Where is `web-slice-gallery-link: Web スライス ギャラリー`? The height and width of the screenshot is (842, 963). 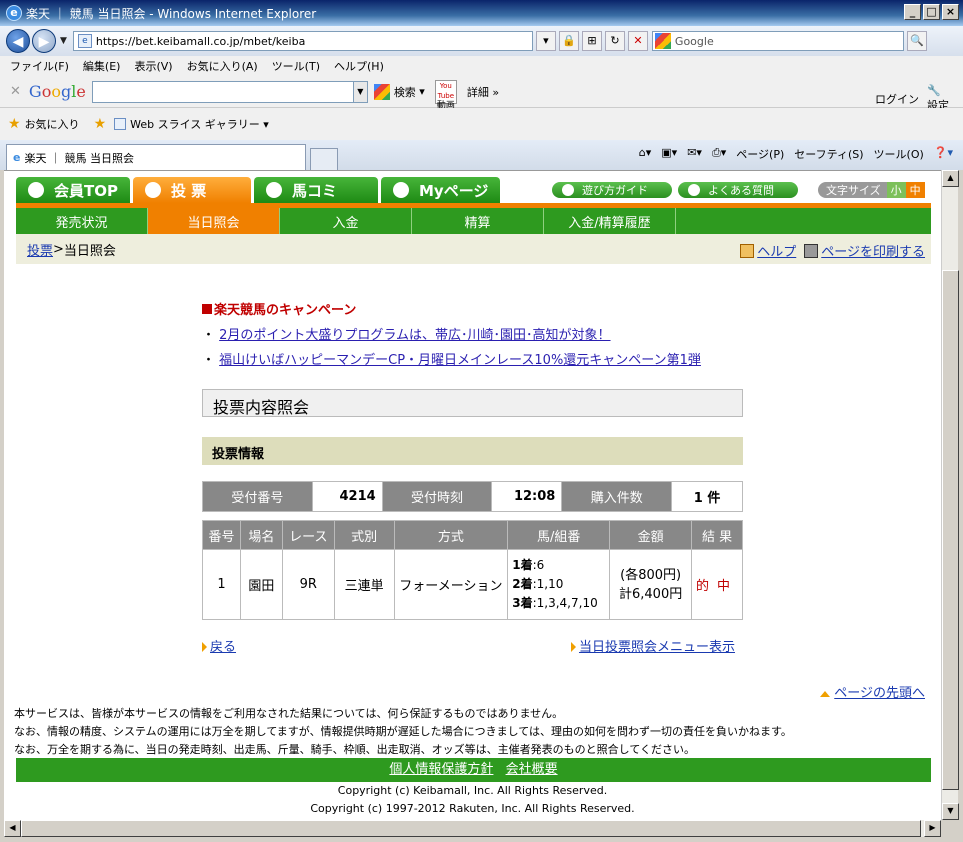
web-slice-gallery-link: Web スライス ギャラリー is located at coordinates (195, 124).